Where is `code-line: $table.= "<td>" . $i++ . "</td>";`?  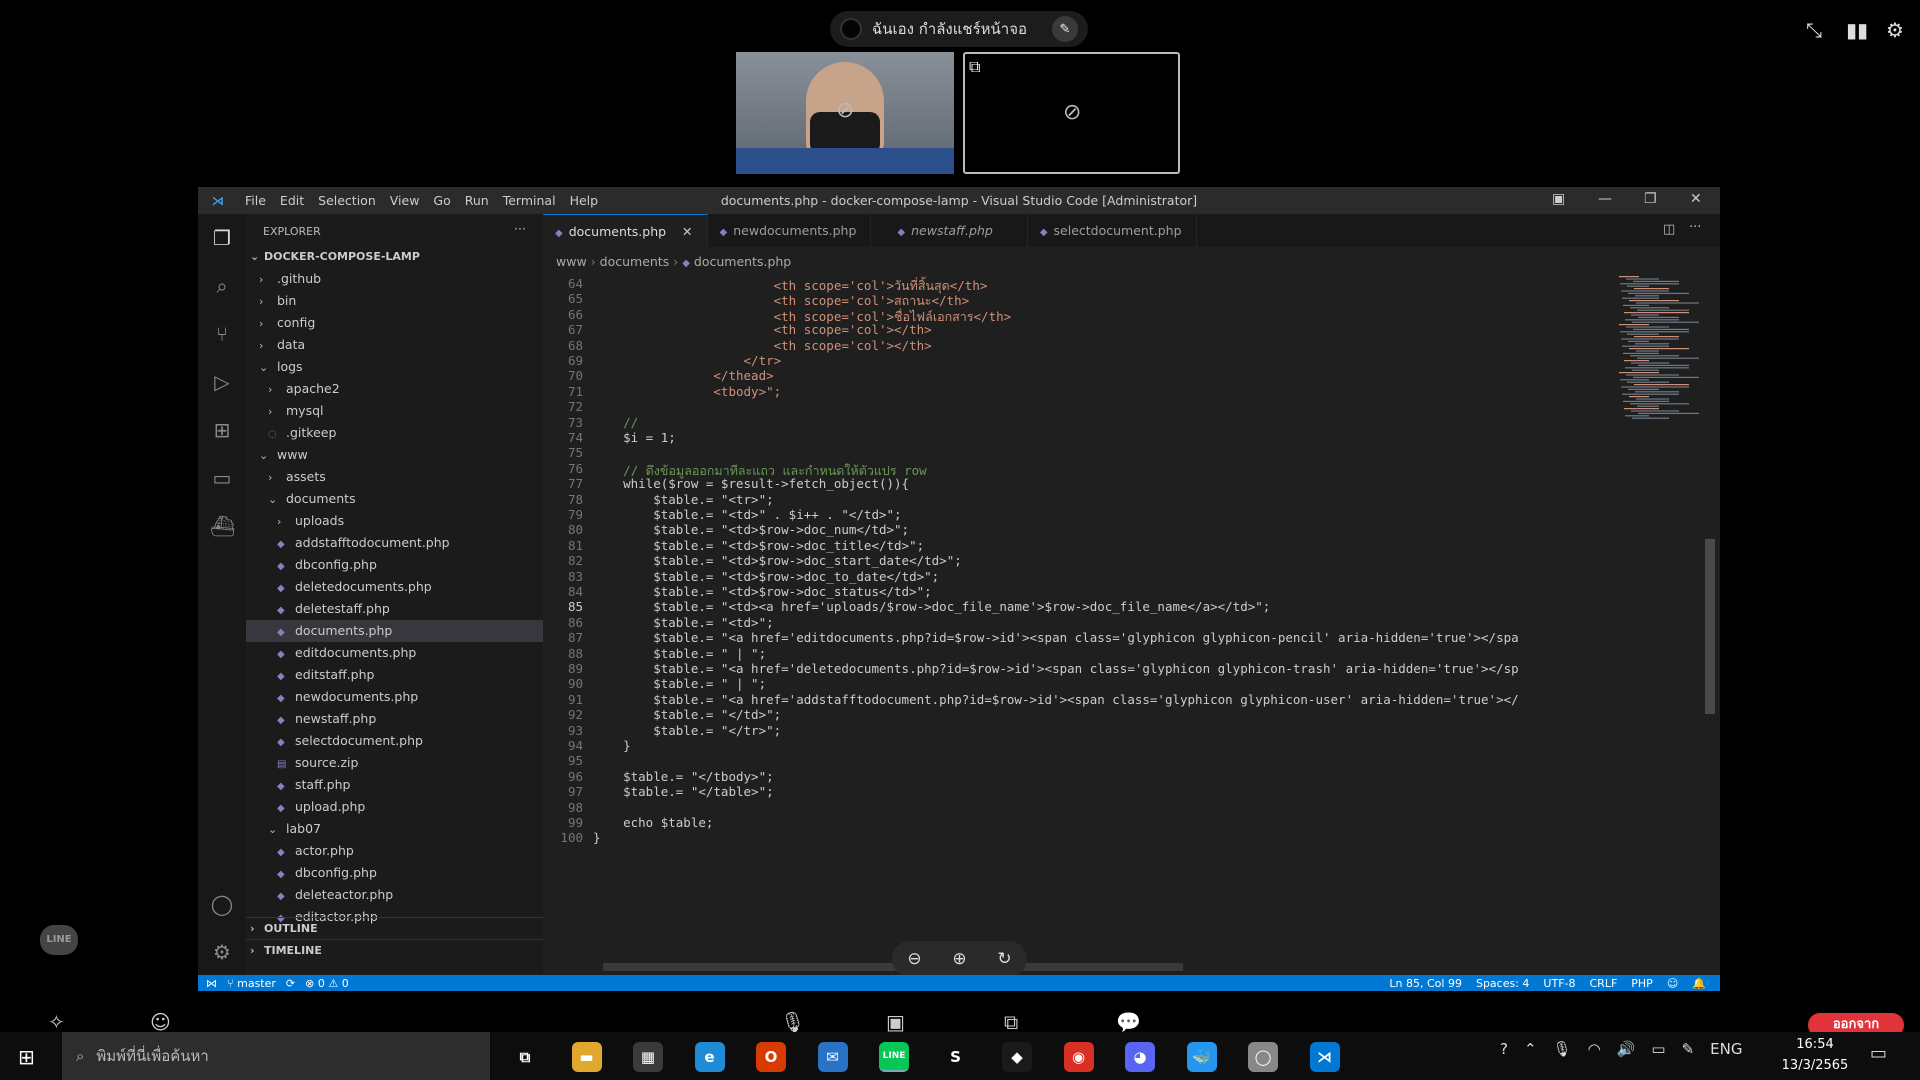
code-line: $table.= "<td>" . $i++ . "</td>"; is located at coordinates (747, 514).